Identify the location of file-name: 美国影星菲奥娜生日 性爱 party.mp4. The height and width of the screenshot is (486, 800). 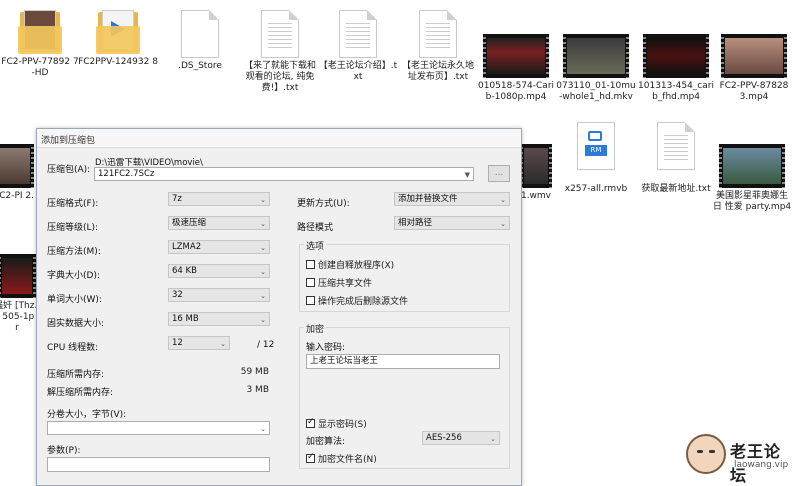
(752, 201).